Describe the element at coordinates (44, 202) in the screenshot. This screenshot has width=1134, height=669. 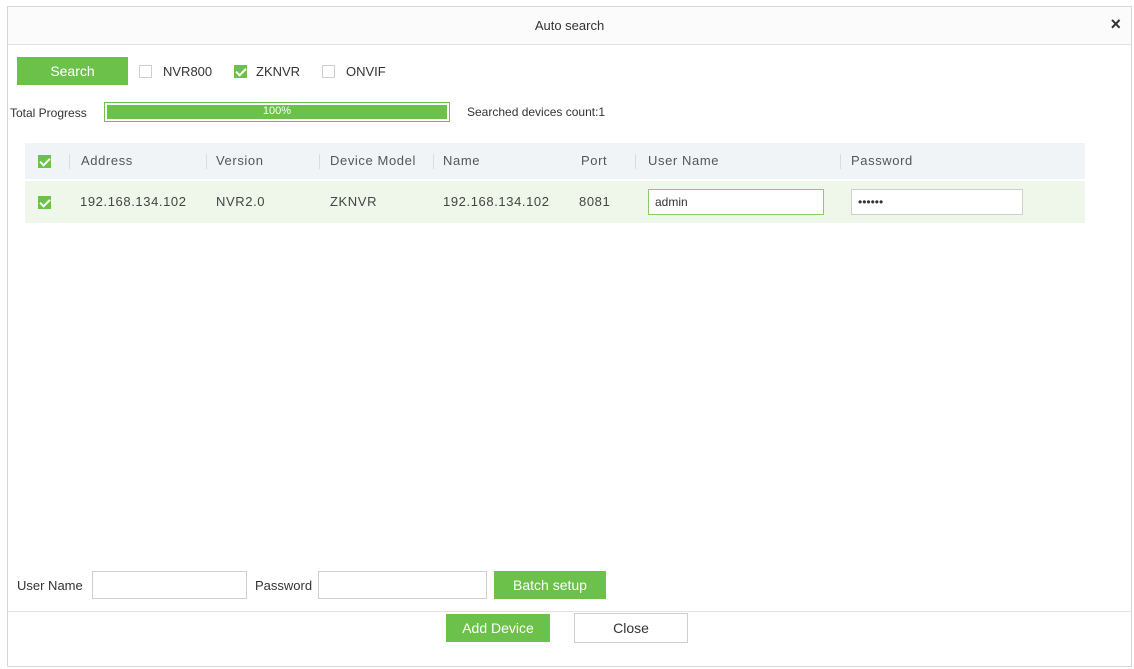
I see `row-select-checkbox` at that location.